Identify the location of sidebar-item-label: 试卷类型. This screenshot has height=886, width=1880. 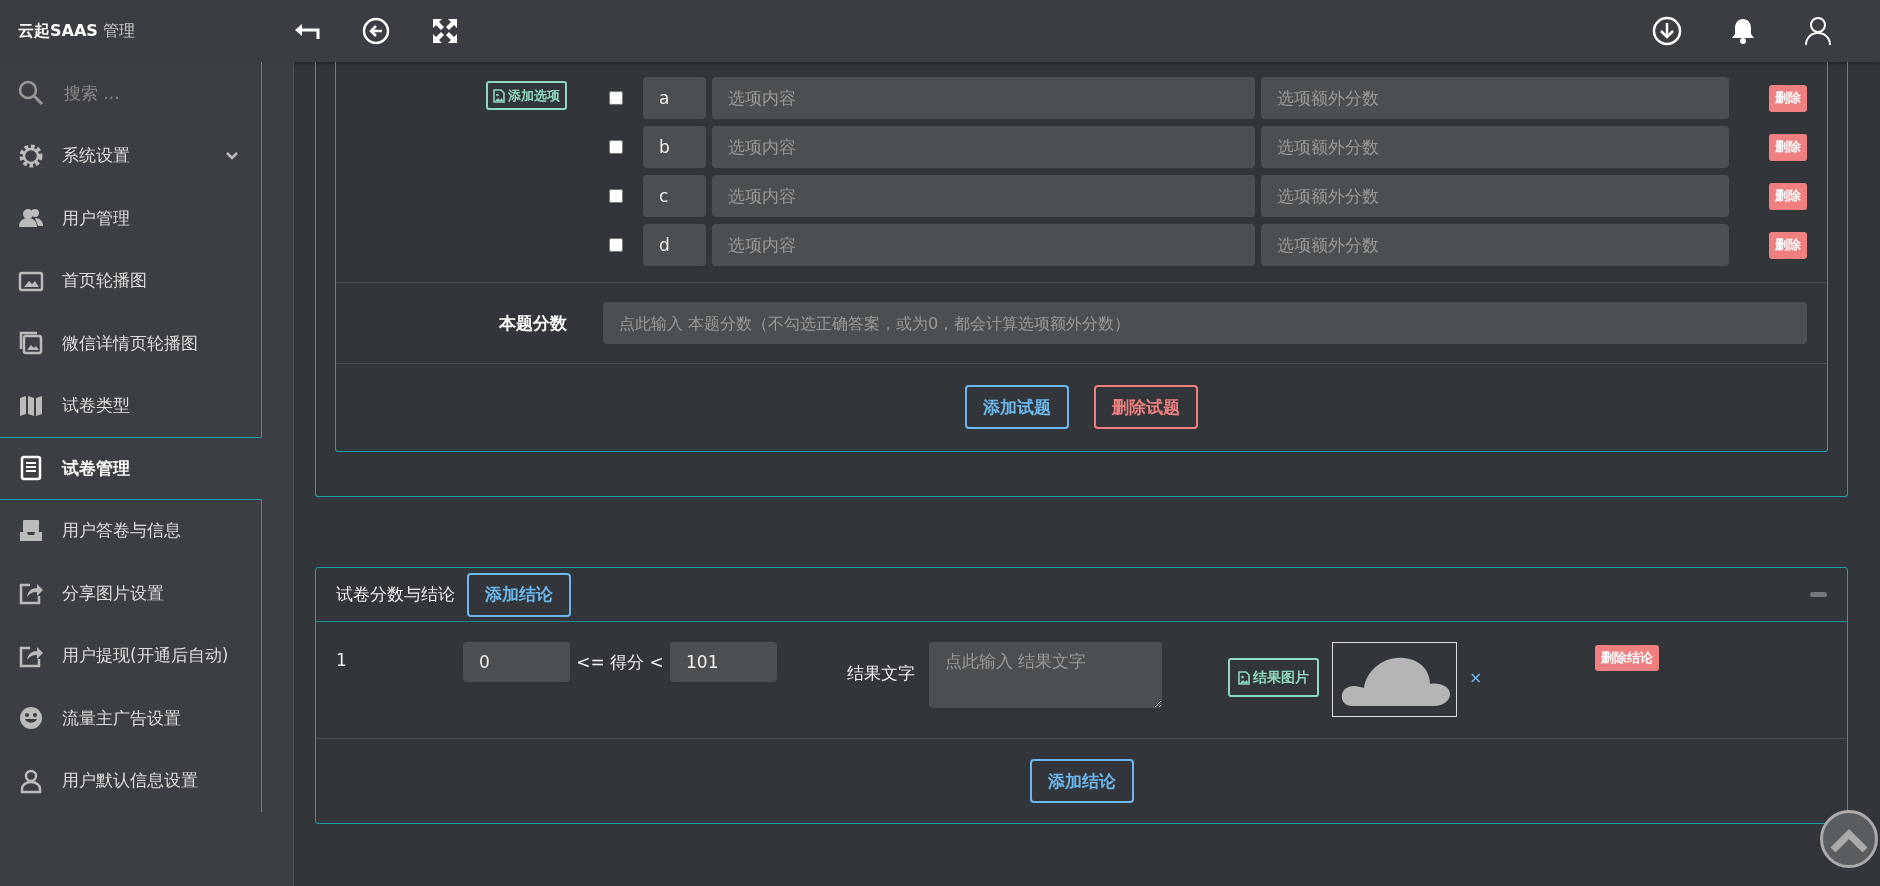
(96, 406).